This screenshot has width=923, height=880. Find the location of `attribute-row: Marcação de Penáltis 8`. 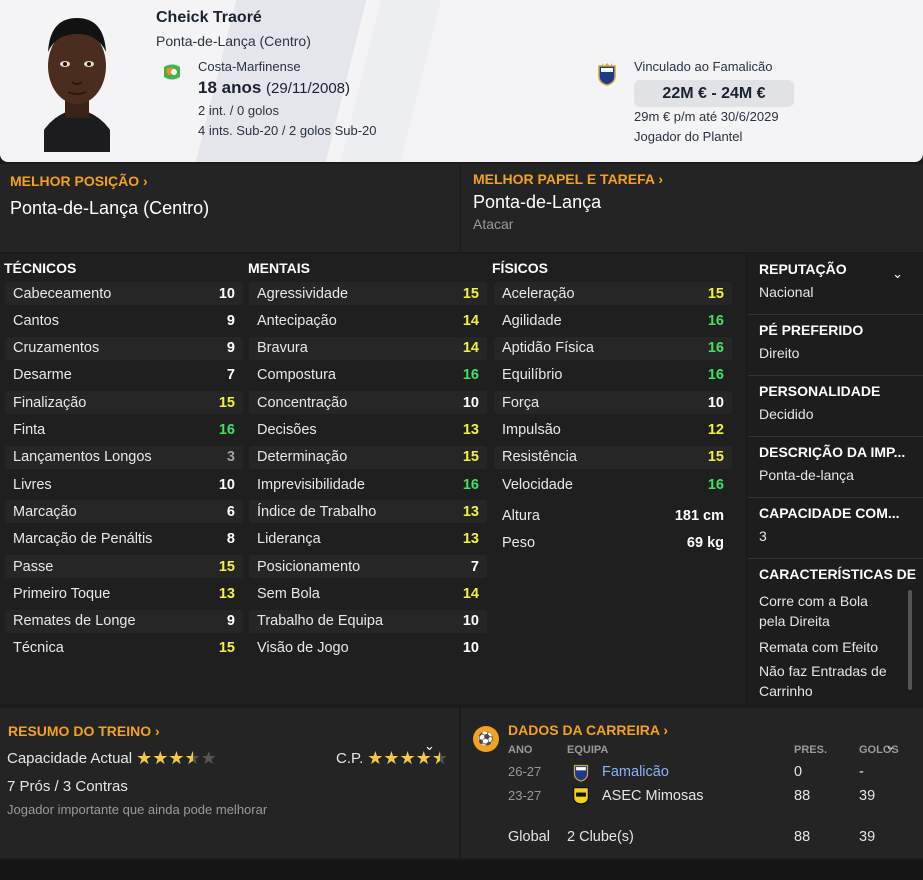

attribute-row: Marcação de Penáltis 8 is located at coordinates (124, 539).